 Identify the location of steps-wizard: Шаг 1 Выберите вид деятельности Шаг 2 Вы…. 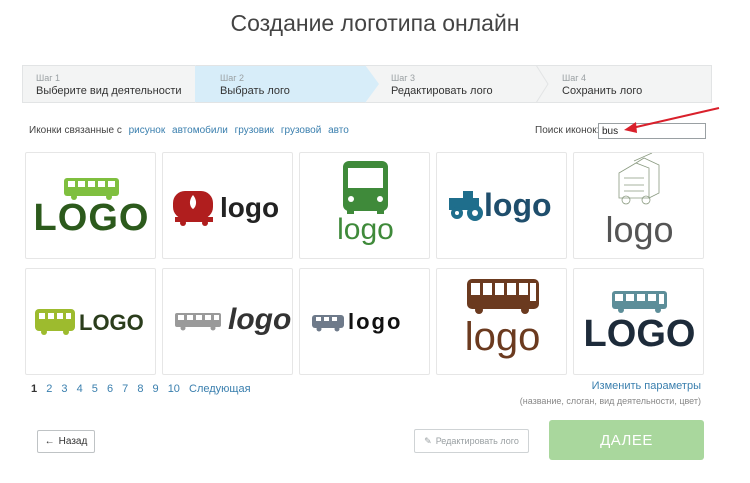
(367, 84).